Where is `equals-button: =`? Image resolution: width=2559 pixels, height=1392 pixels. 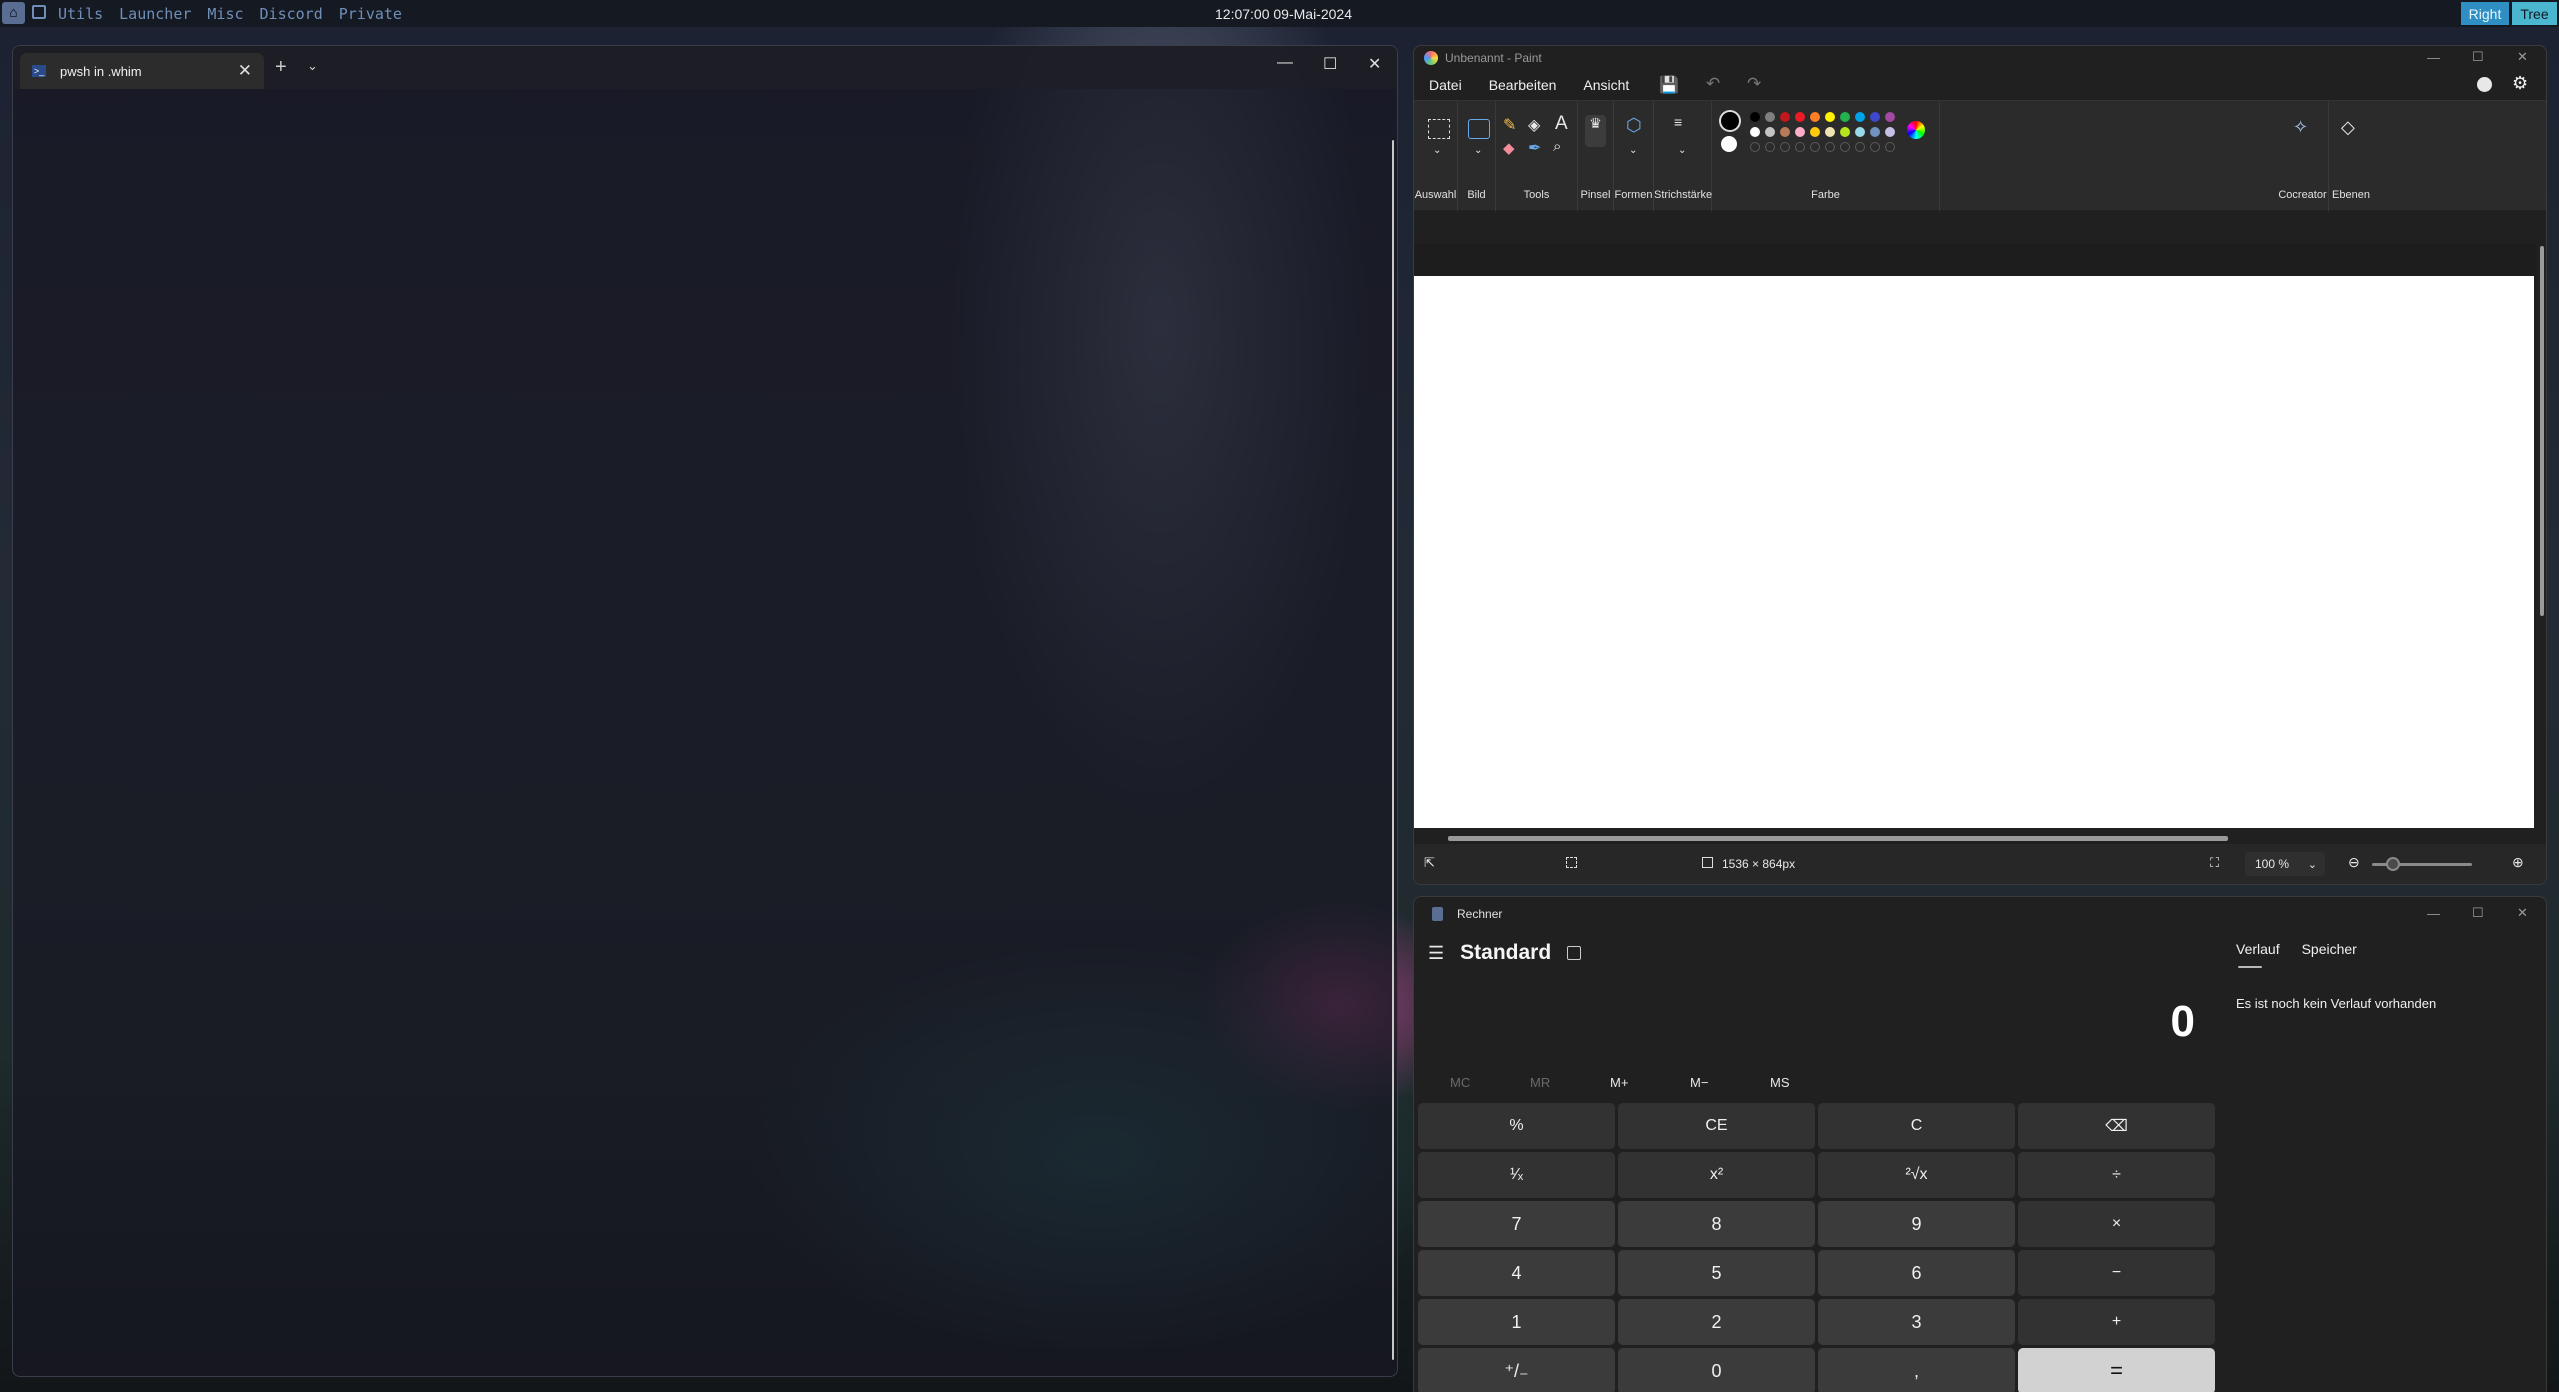
equals-button: = is located at coordinates (2116, 1370).